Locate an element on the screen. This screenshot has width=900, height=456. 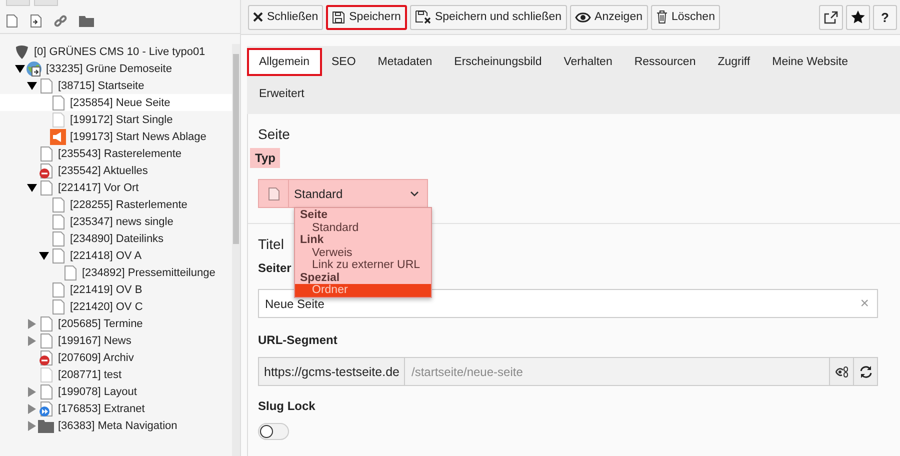
floppy-disk-close-icon is located at coordinates (422, 17).